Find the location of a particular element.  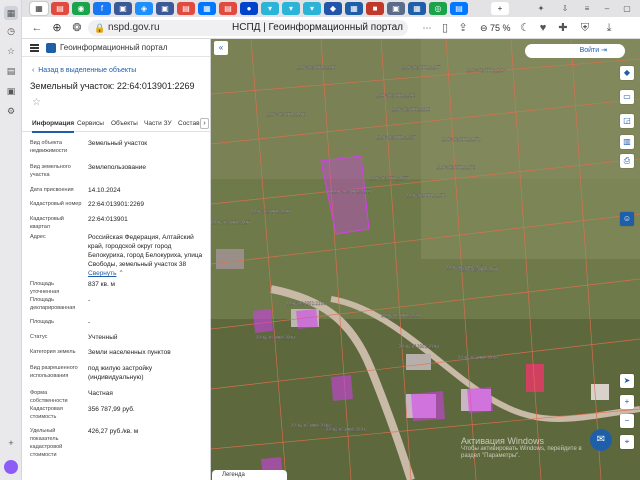

favorite-star-icon: ☆ is located at coordinates (36, 103).